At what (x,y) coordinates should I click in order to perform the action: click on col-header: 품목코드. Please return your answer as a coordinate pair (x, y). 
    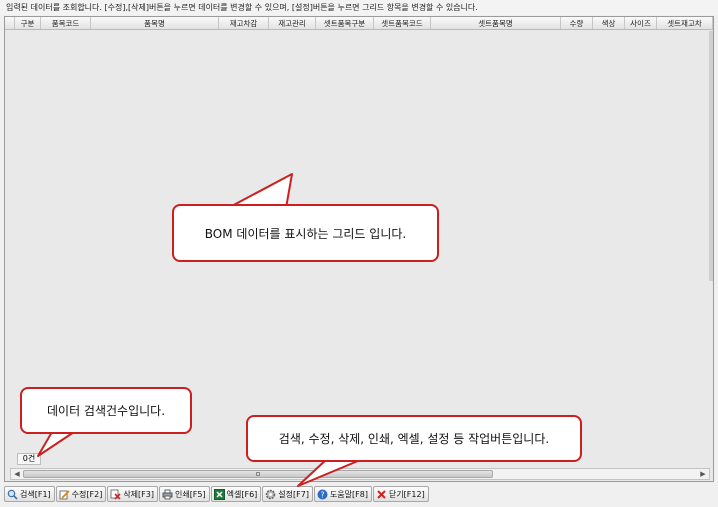
    Looking at the image, I should click on (66, 23).